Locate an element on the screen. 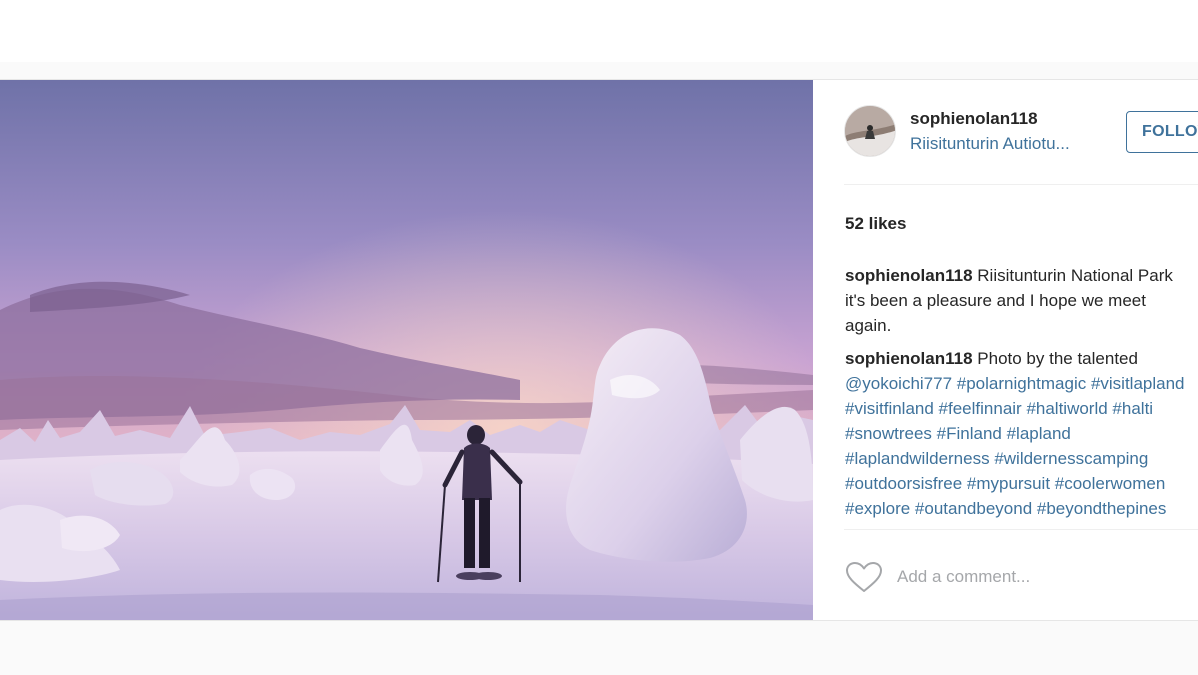 Image resolution: width=1198 pixels, height=675 pixels. heart-outline-icon is located at coordinates (864, 577).